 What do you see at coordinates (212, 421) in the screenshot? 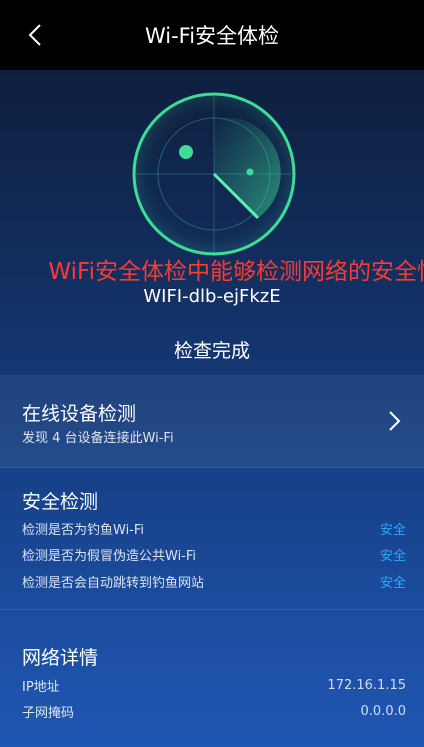
I see `online-devices-item: 在线设备检测 发现 4 台设备连接此Wi-Fi` at bounding box center [212, 421].